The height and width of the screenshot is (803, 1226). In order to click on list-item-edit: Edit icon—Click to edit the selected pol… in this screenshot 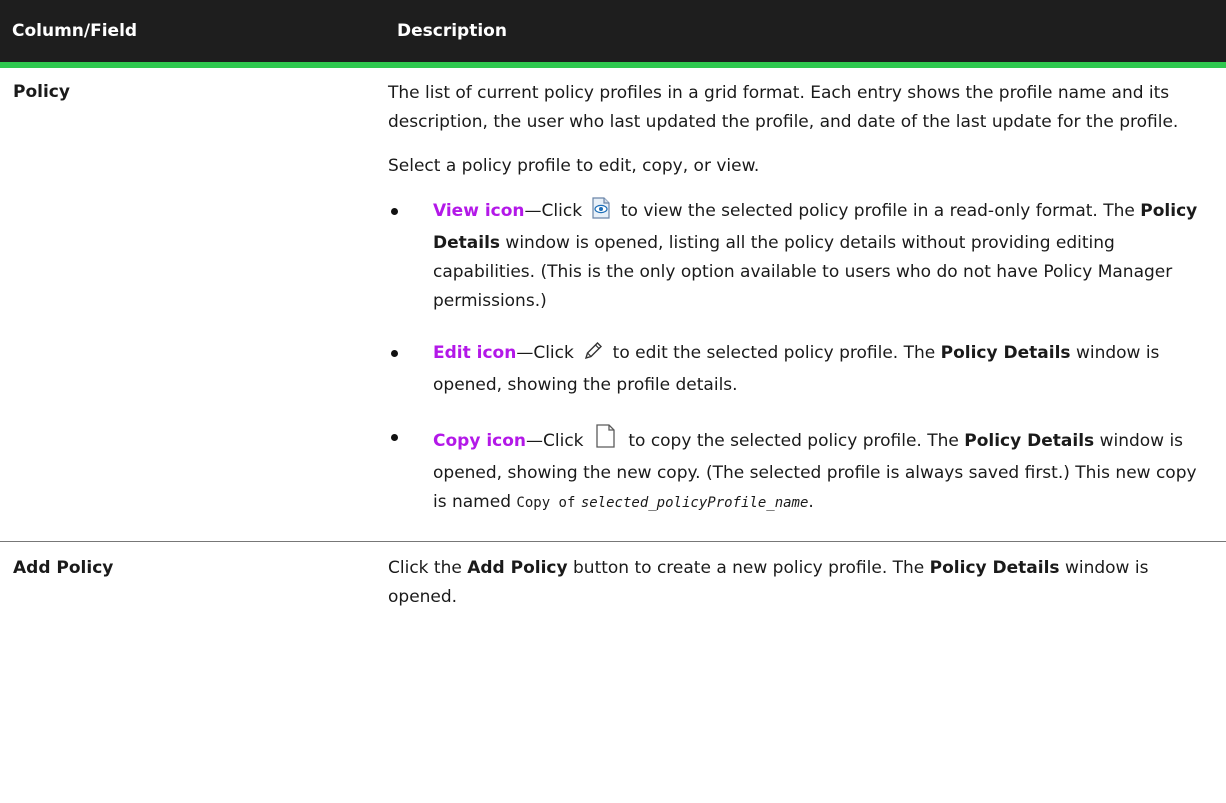, I will do `click(793, 369)`.